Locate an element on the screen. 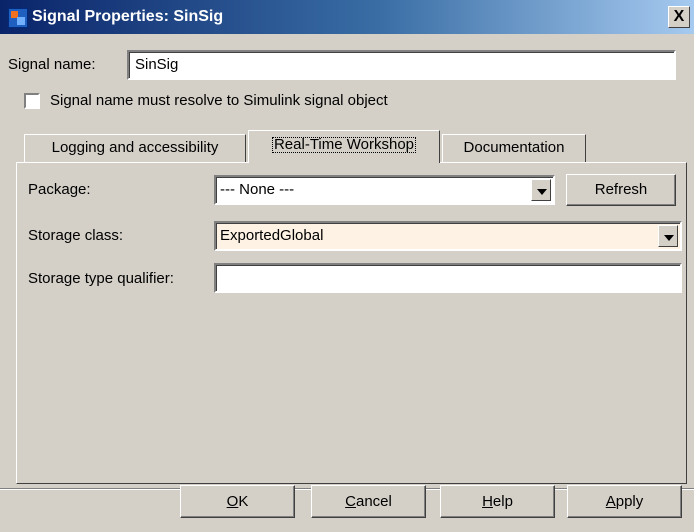 The width and height of the screenshot is (694, 532). apply-mnemonic: A is located at coordinates (610, 501).